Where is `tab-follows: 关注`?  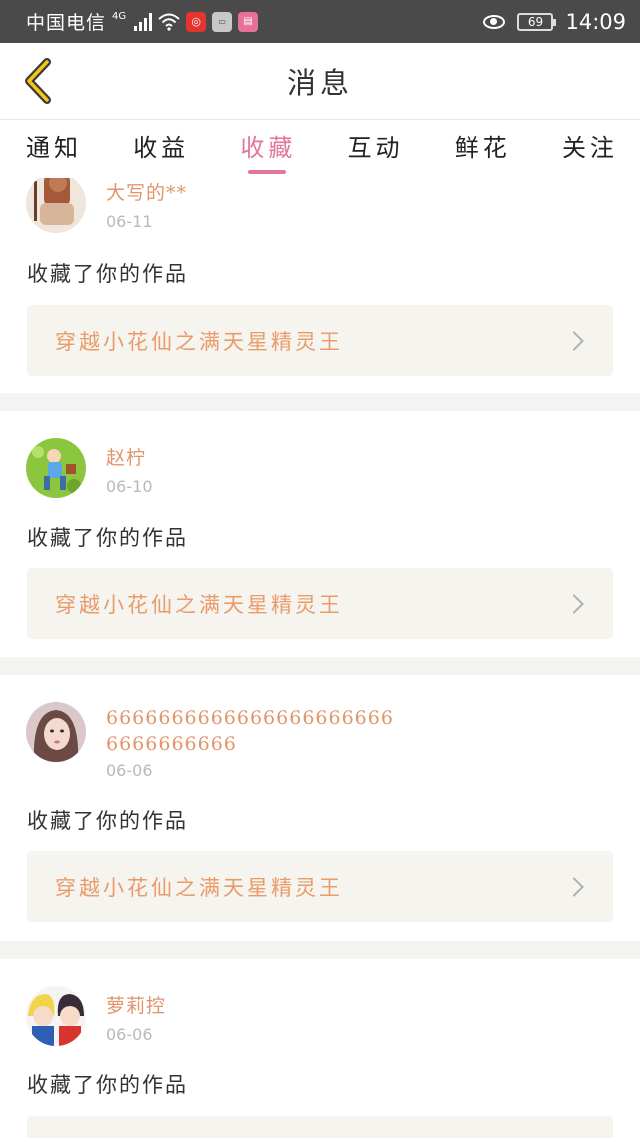
tab-follows: 关注 is located at coordinates (590, 149).